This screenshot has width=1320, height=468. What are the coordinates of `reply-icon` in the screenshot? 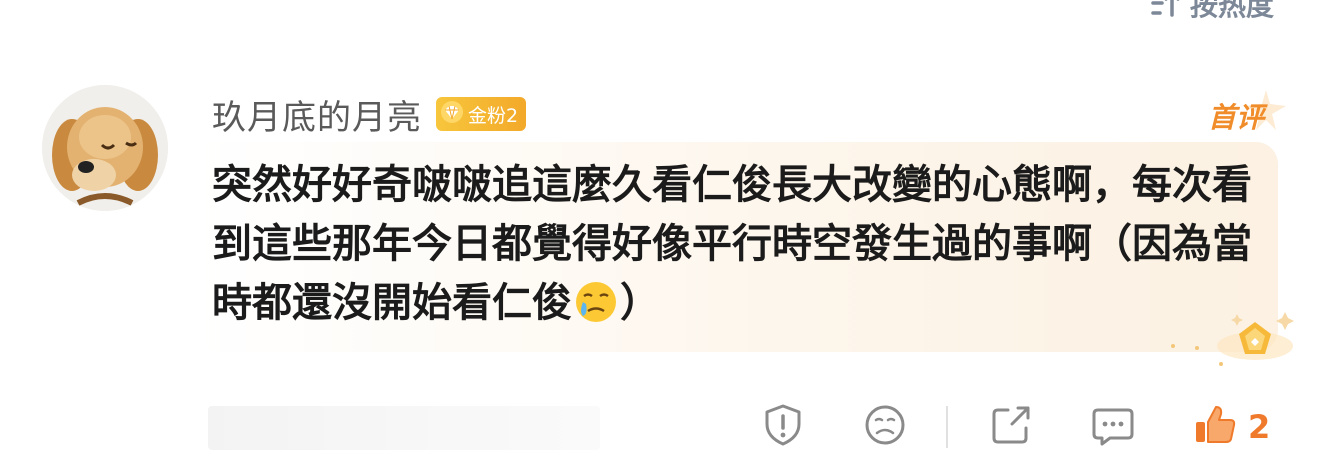 It's located at (1113, 427).